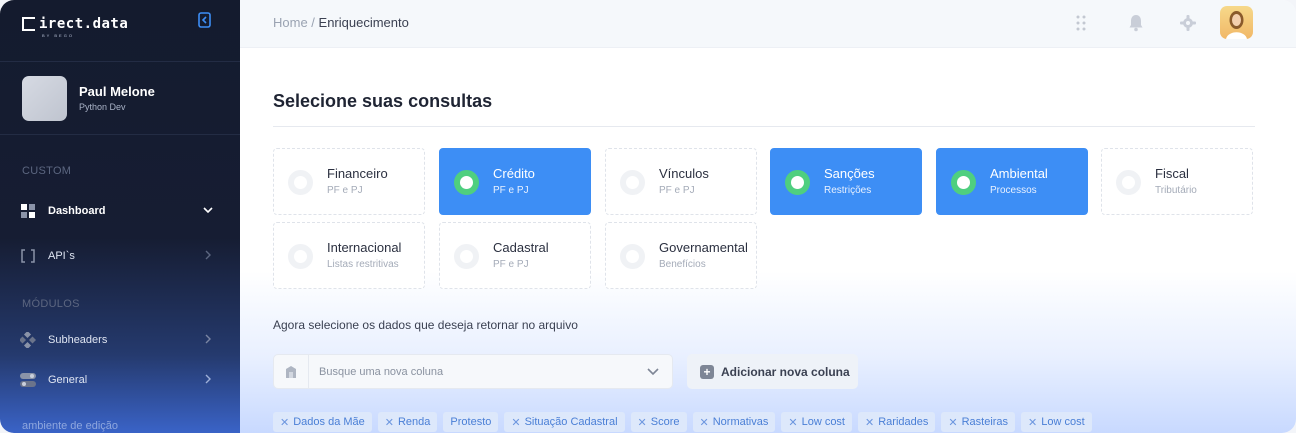  What do you see at coordinates (58, 35) in the screenshot?
I see `logo-subtitle: BY BEGO` at bounding box center [58, 35].